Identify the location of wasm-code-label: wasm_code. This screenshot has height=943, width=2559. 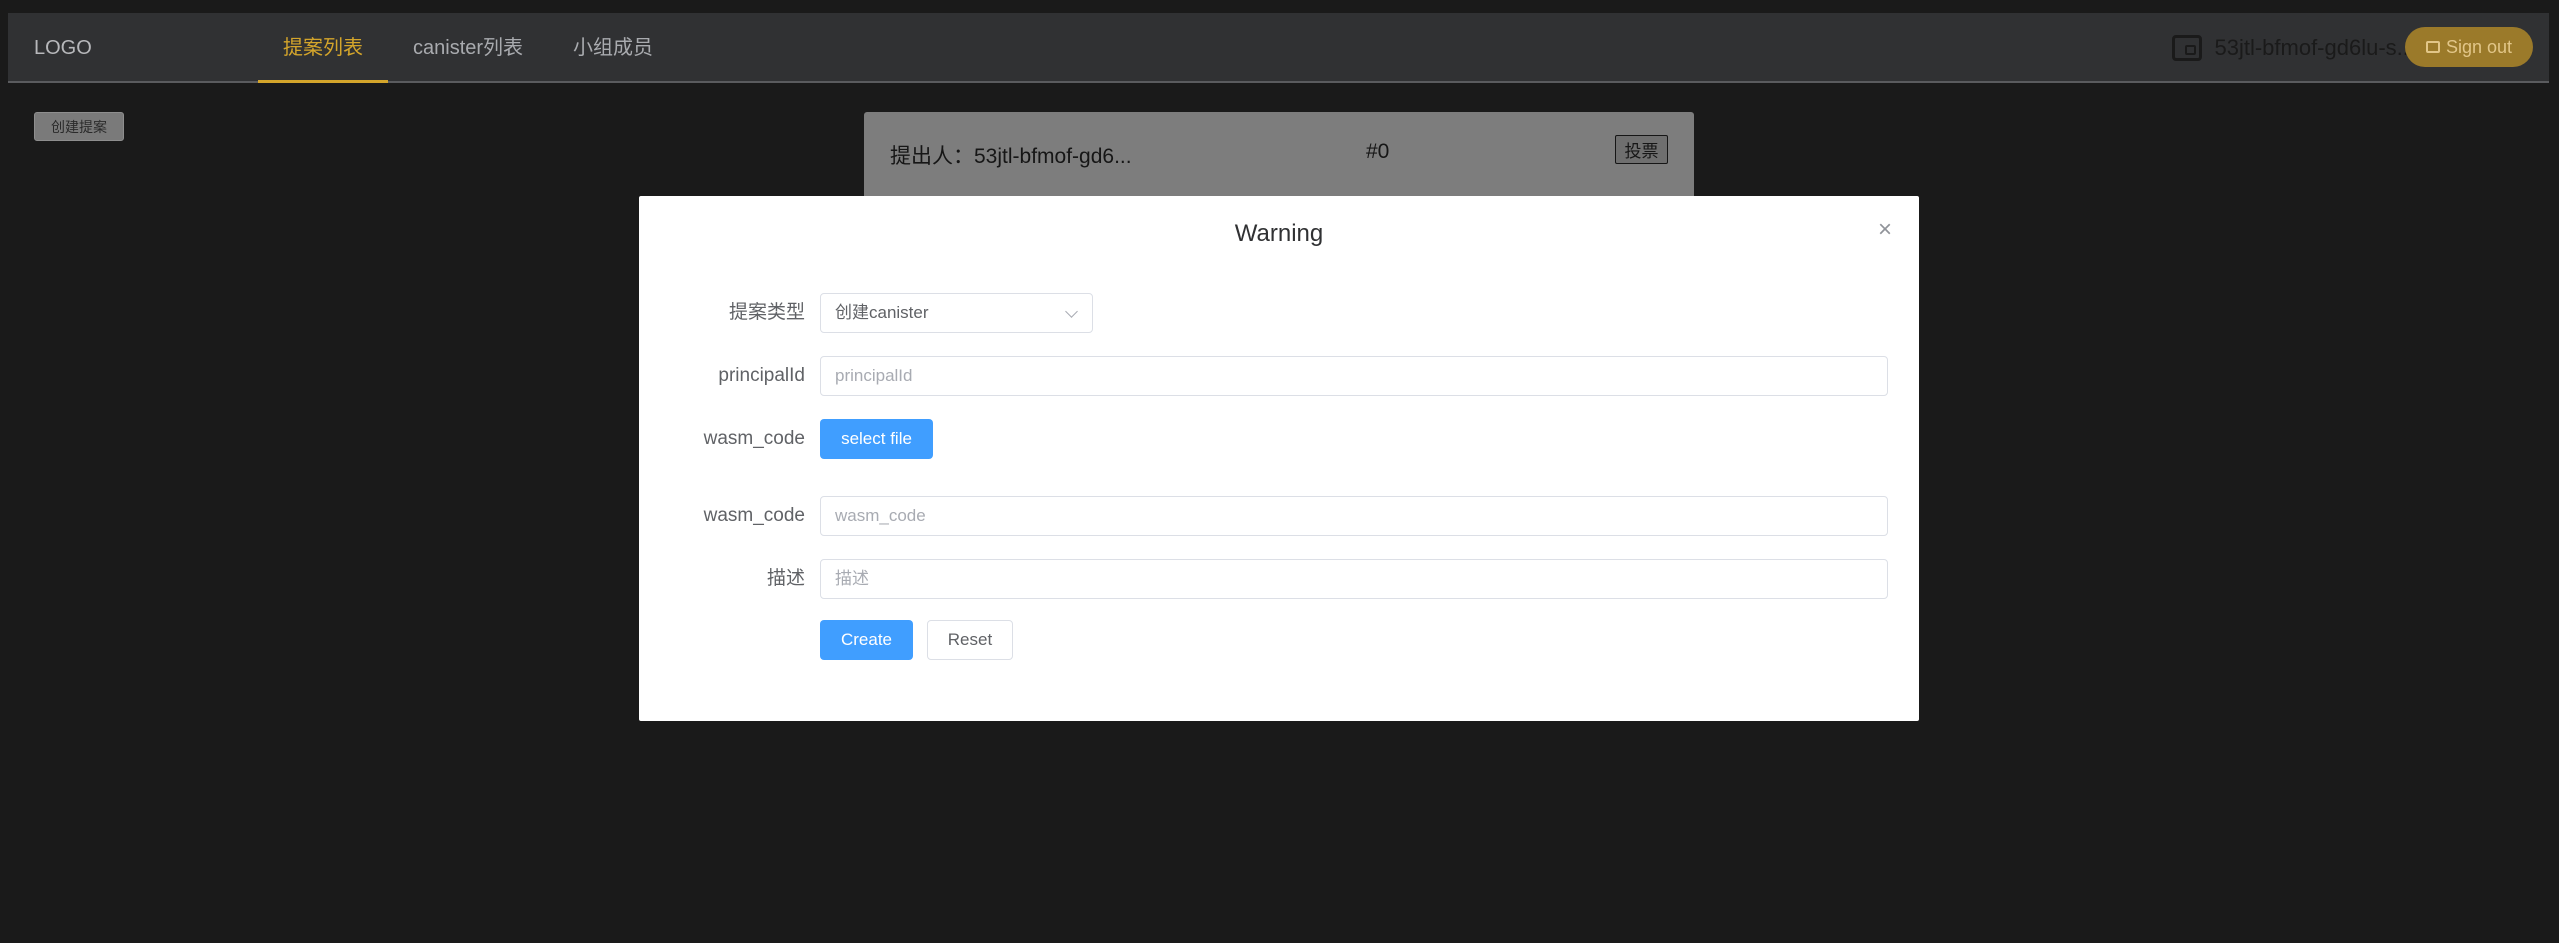
(754, 515).